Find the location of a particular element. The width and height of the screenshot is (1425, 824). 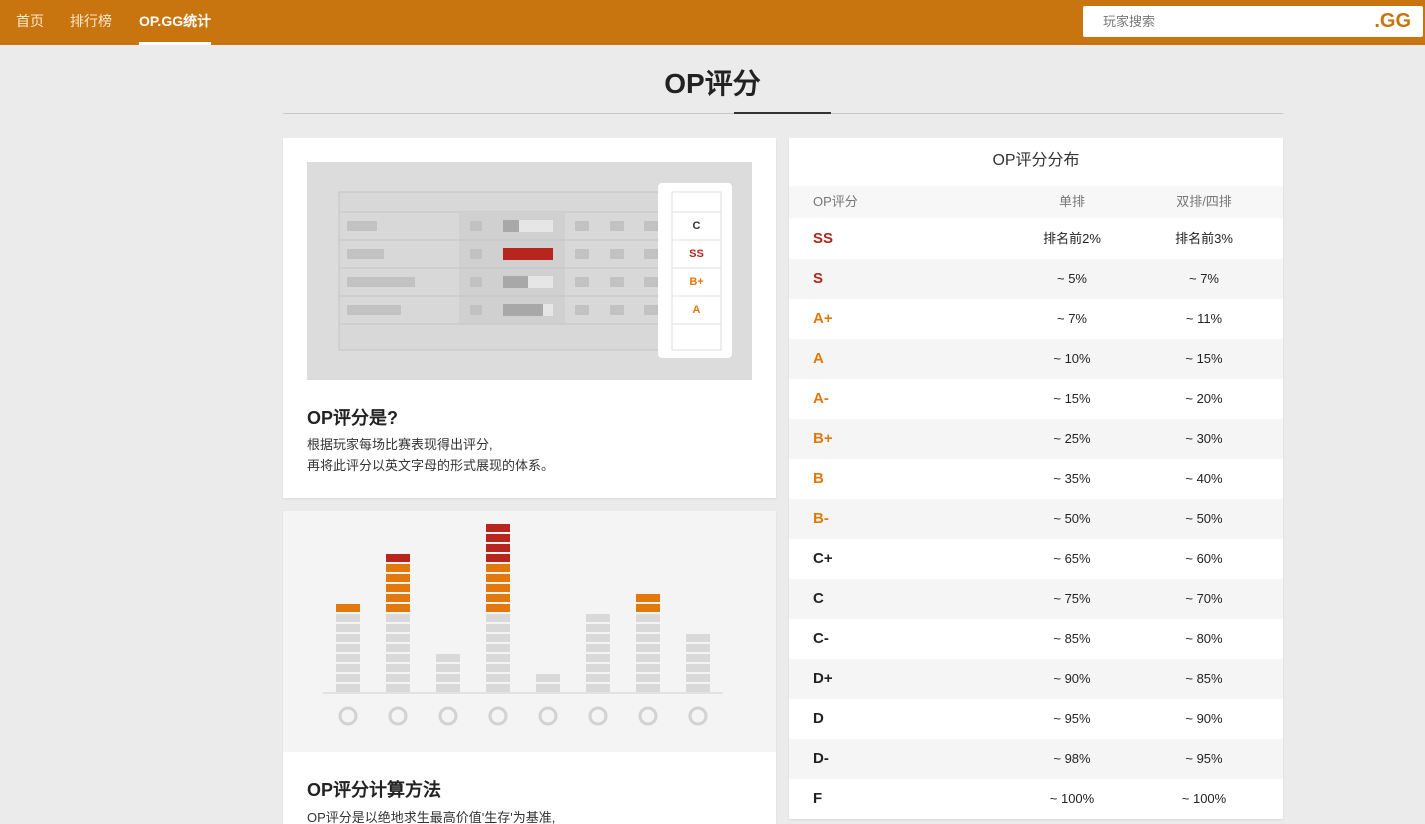

table-row: B- ~ 50% ~ 50% is located at coordinates (1036, 519).